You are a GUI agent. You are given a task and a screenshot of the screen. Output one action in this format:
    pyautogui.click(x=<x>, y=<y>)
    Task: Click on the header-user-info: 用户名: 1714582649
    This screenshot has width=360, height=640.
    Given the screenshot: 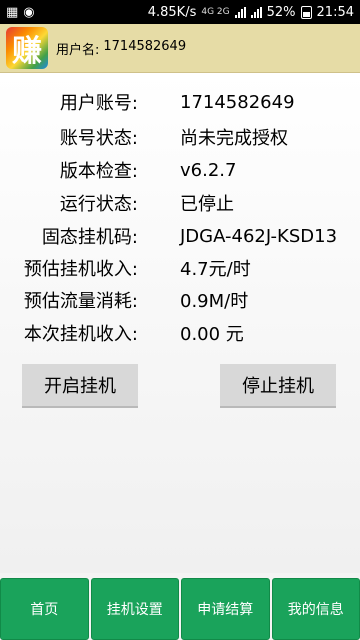 What is the action you would take?
    pyautogui.click(x=121, y=48)
    